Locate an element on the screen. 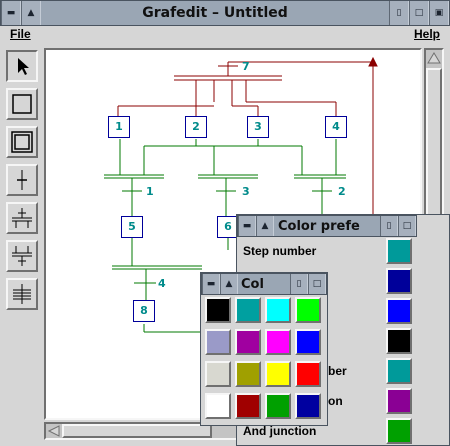 This screenshot has height=446, width=450. and-convergence-icon is located at coordinates (22, 256).